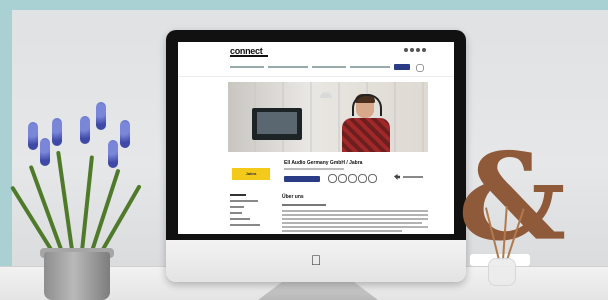  I want to click on share-label-line, so click(413, 177).